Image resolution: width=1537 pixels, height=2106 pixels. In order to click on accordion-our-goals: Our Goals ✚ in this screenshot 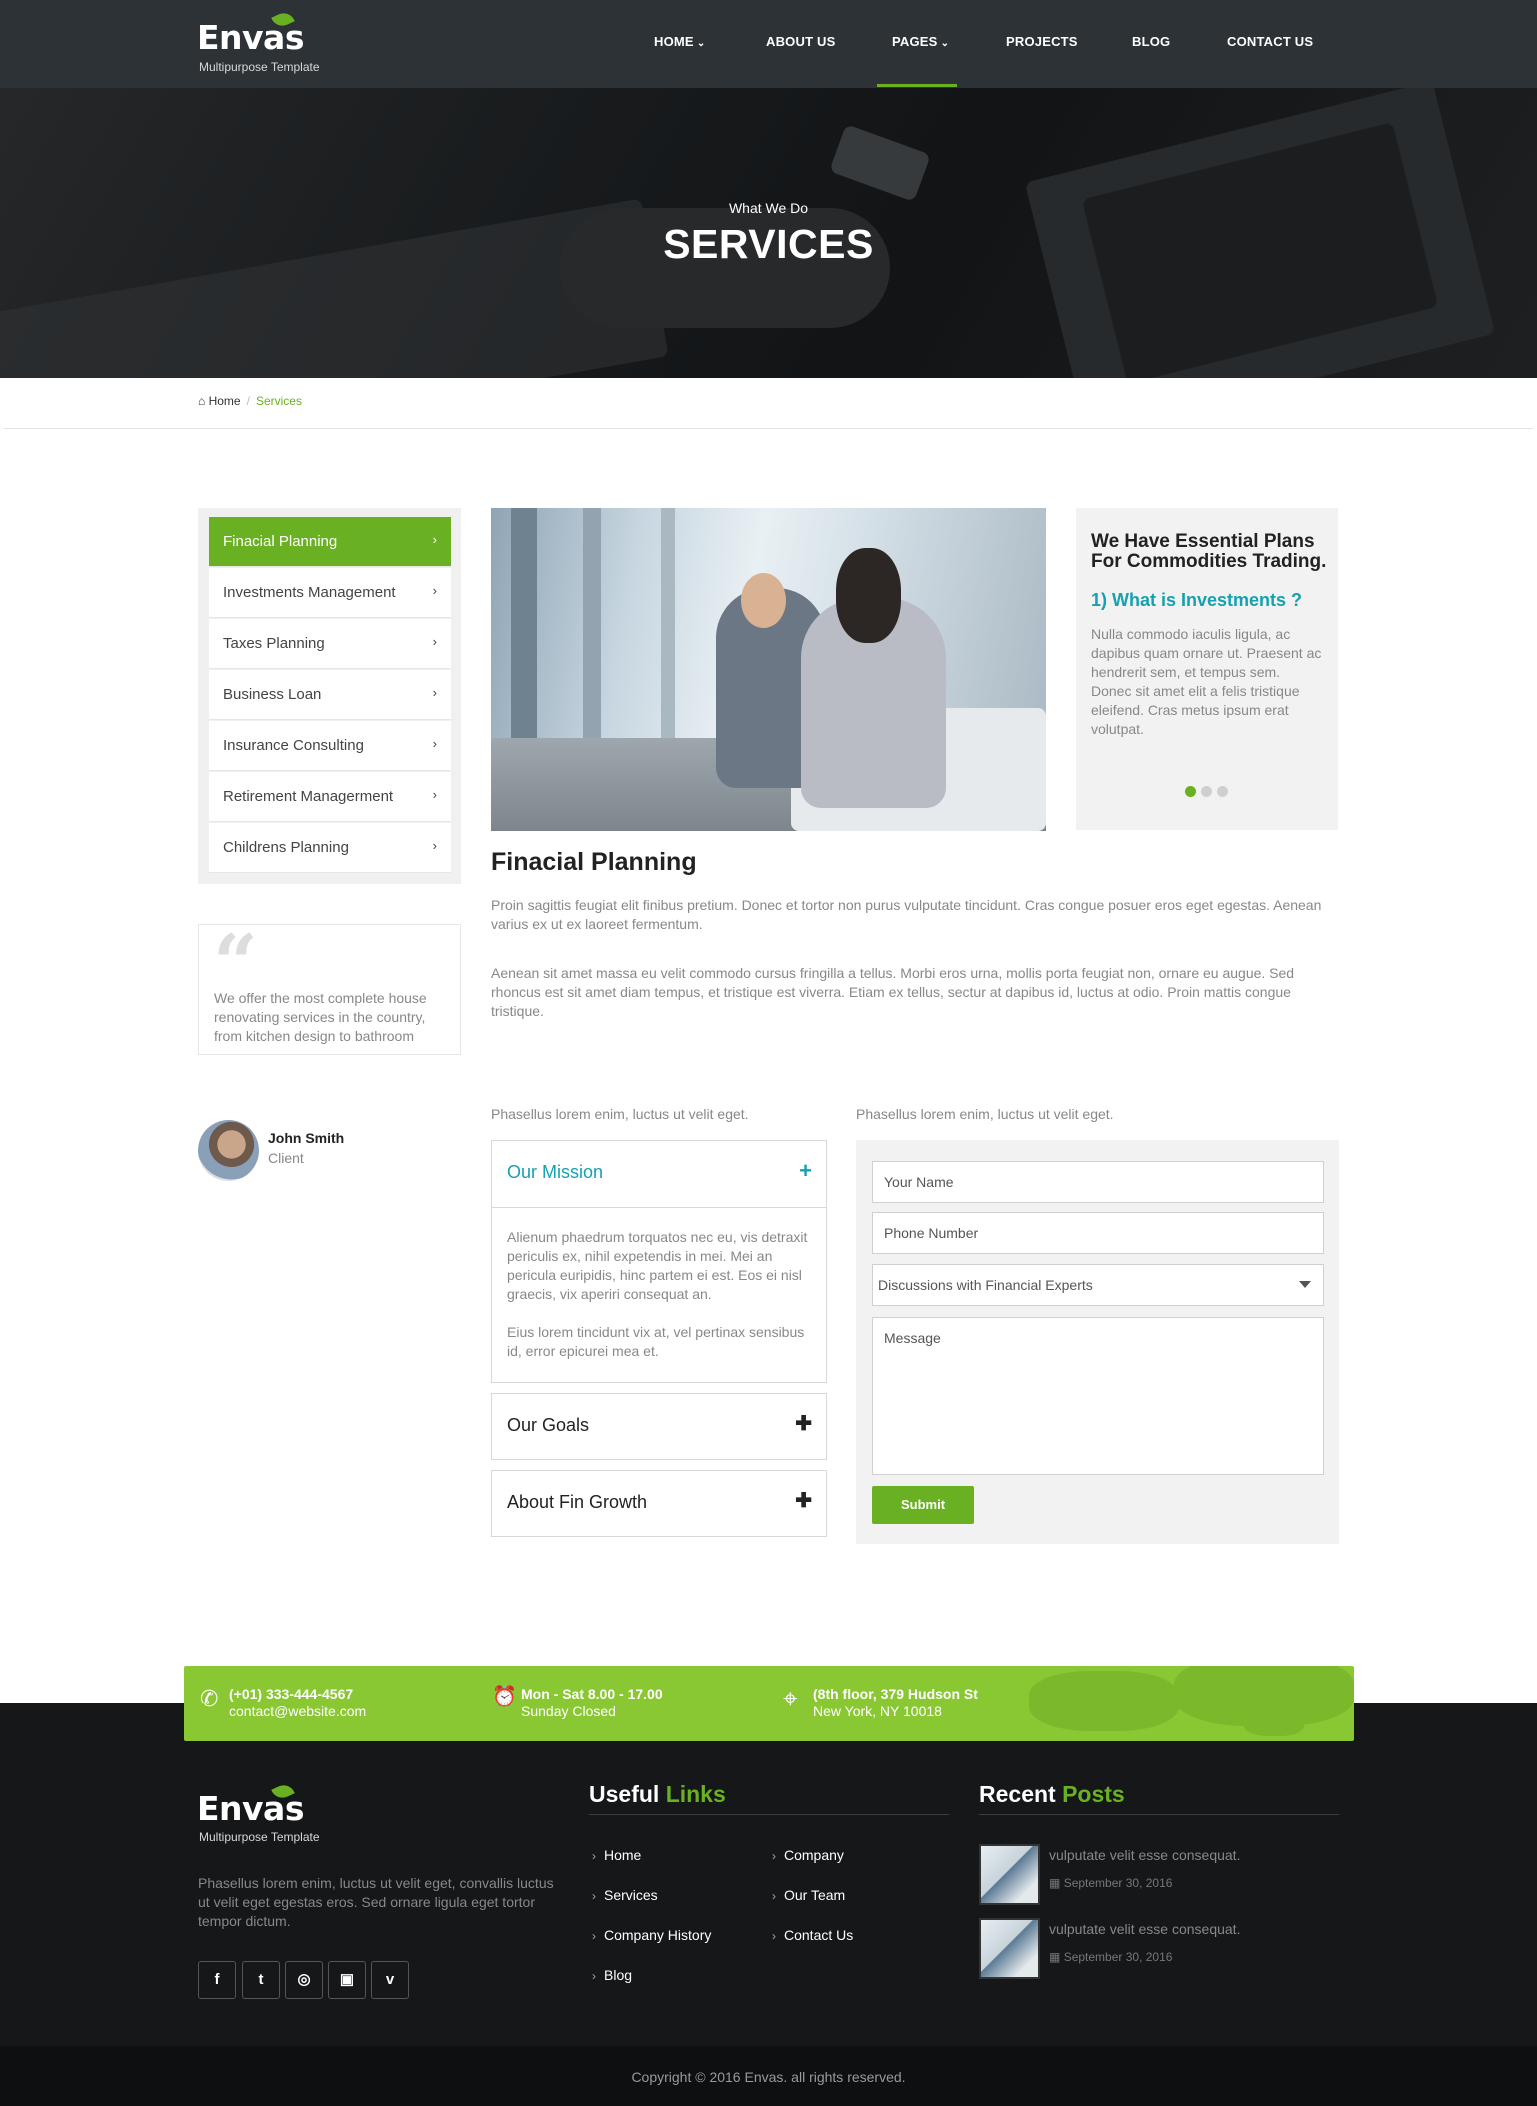, I will do `click(659, 1426)`.